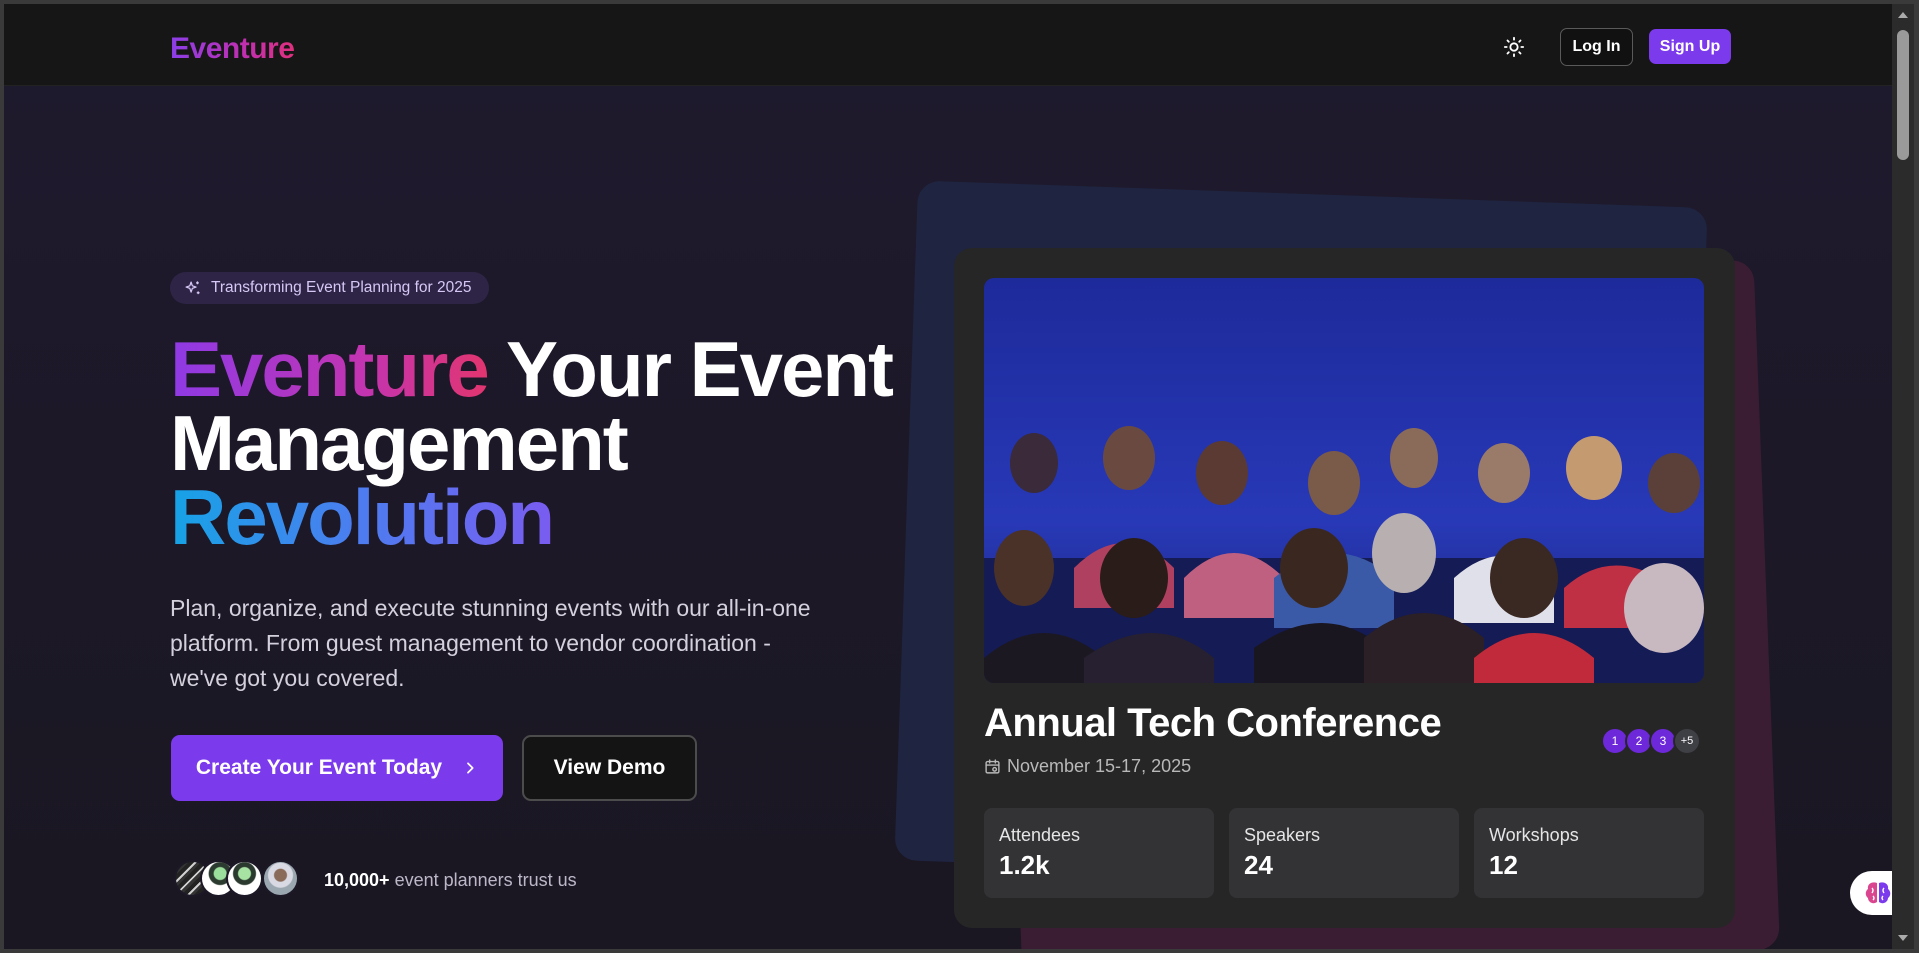 This screenshot has height=953, width=1919. Describe the element at coordinates (232, 49) in the screenshot. I see `logo: Eventure` at that location.